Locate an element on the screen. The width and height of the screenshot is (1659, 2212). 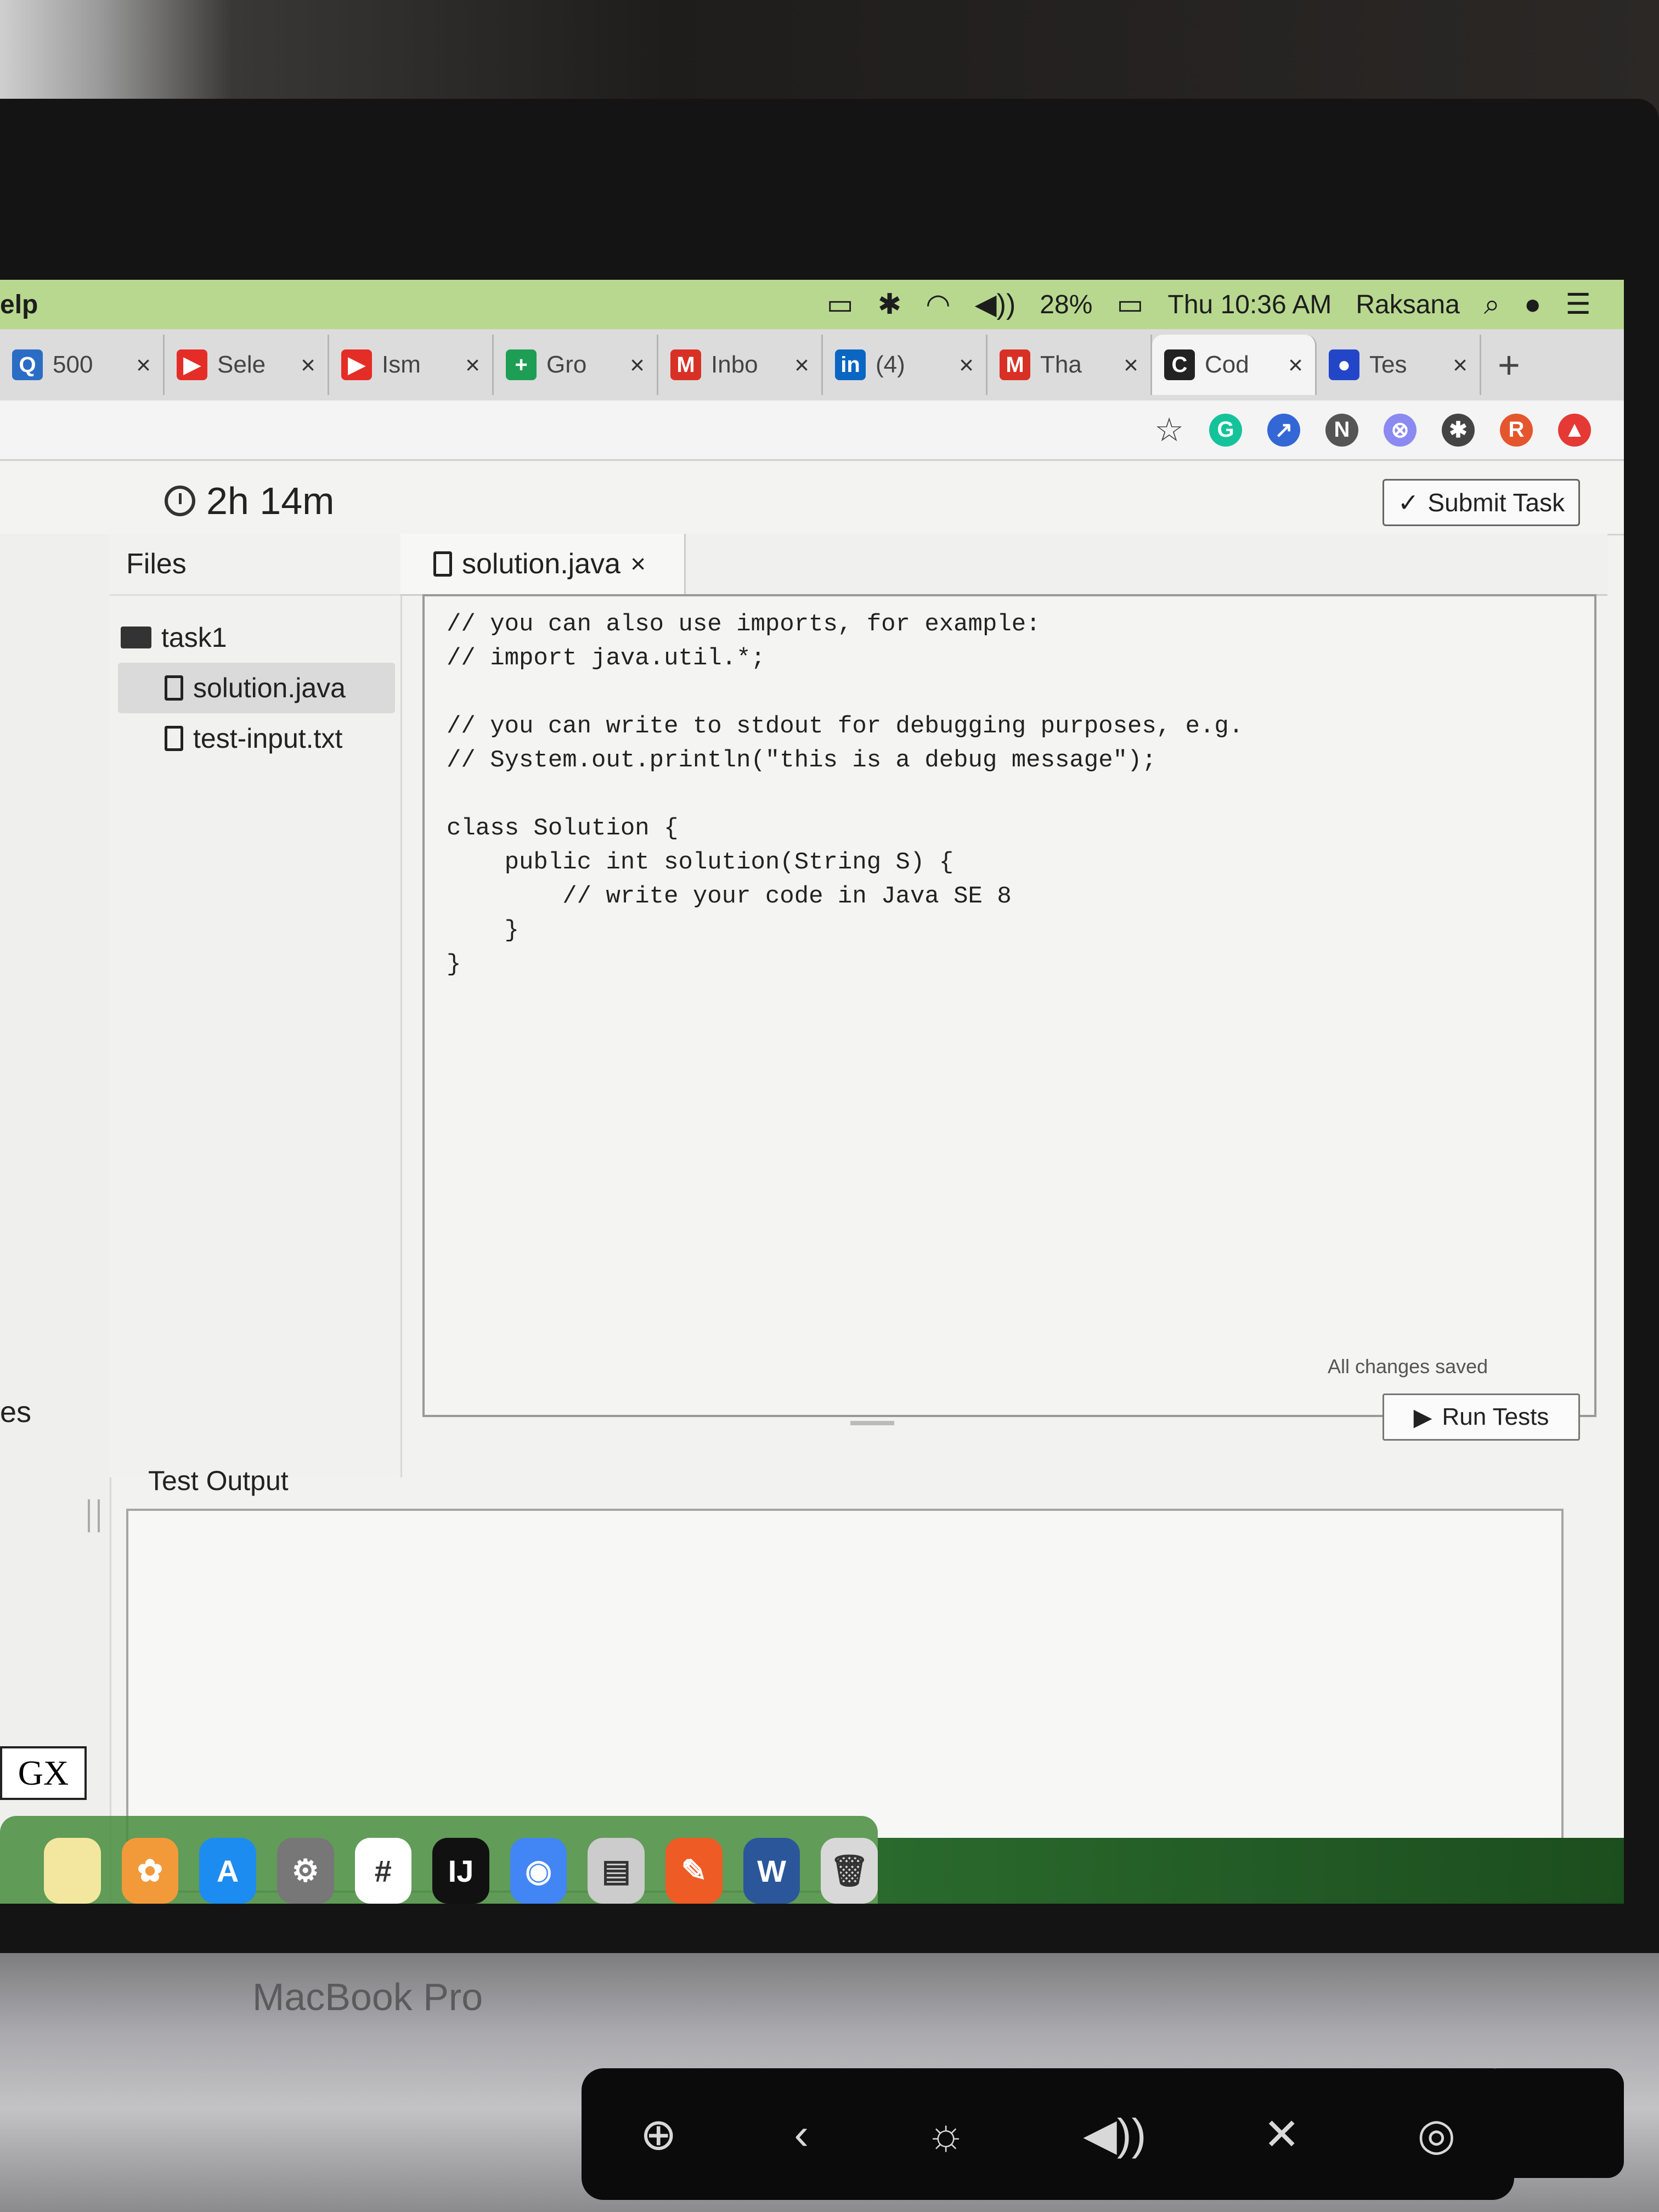
blocker-icon: ⊗ is located at coordinates (1400, 430).